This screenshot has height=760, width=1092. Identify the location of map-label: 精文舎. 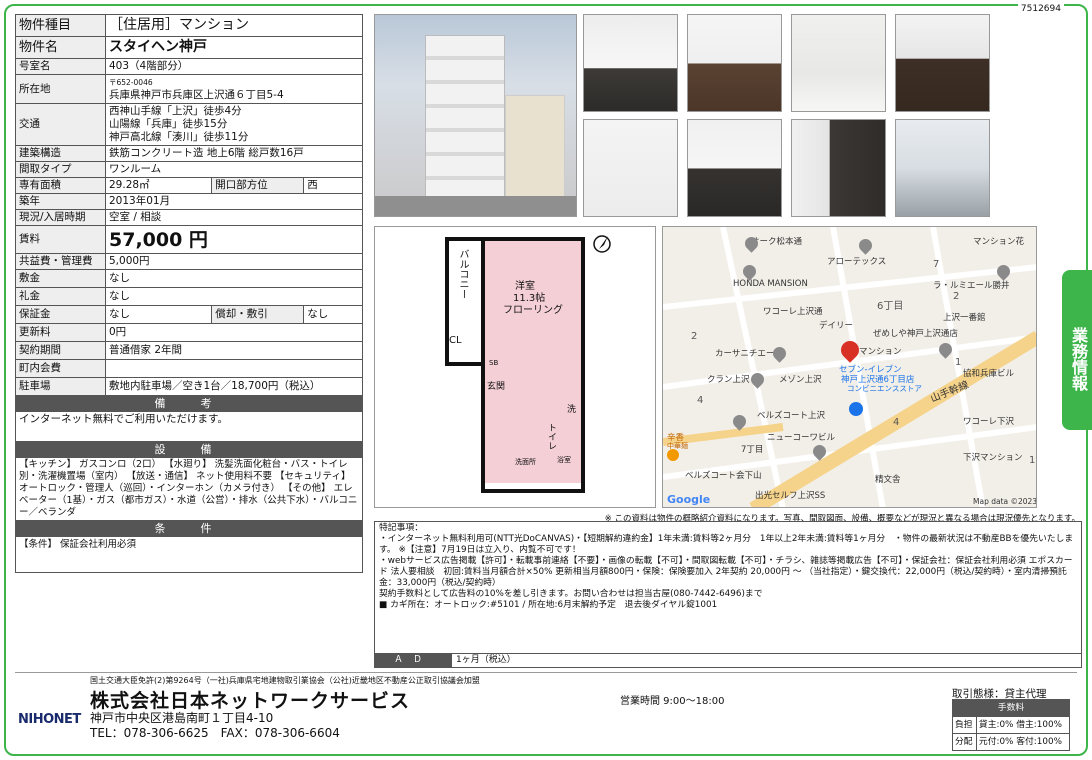
(888, 480).